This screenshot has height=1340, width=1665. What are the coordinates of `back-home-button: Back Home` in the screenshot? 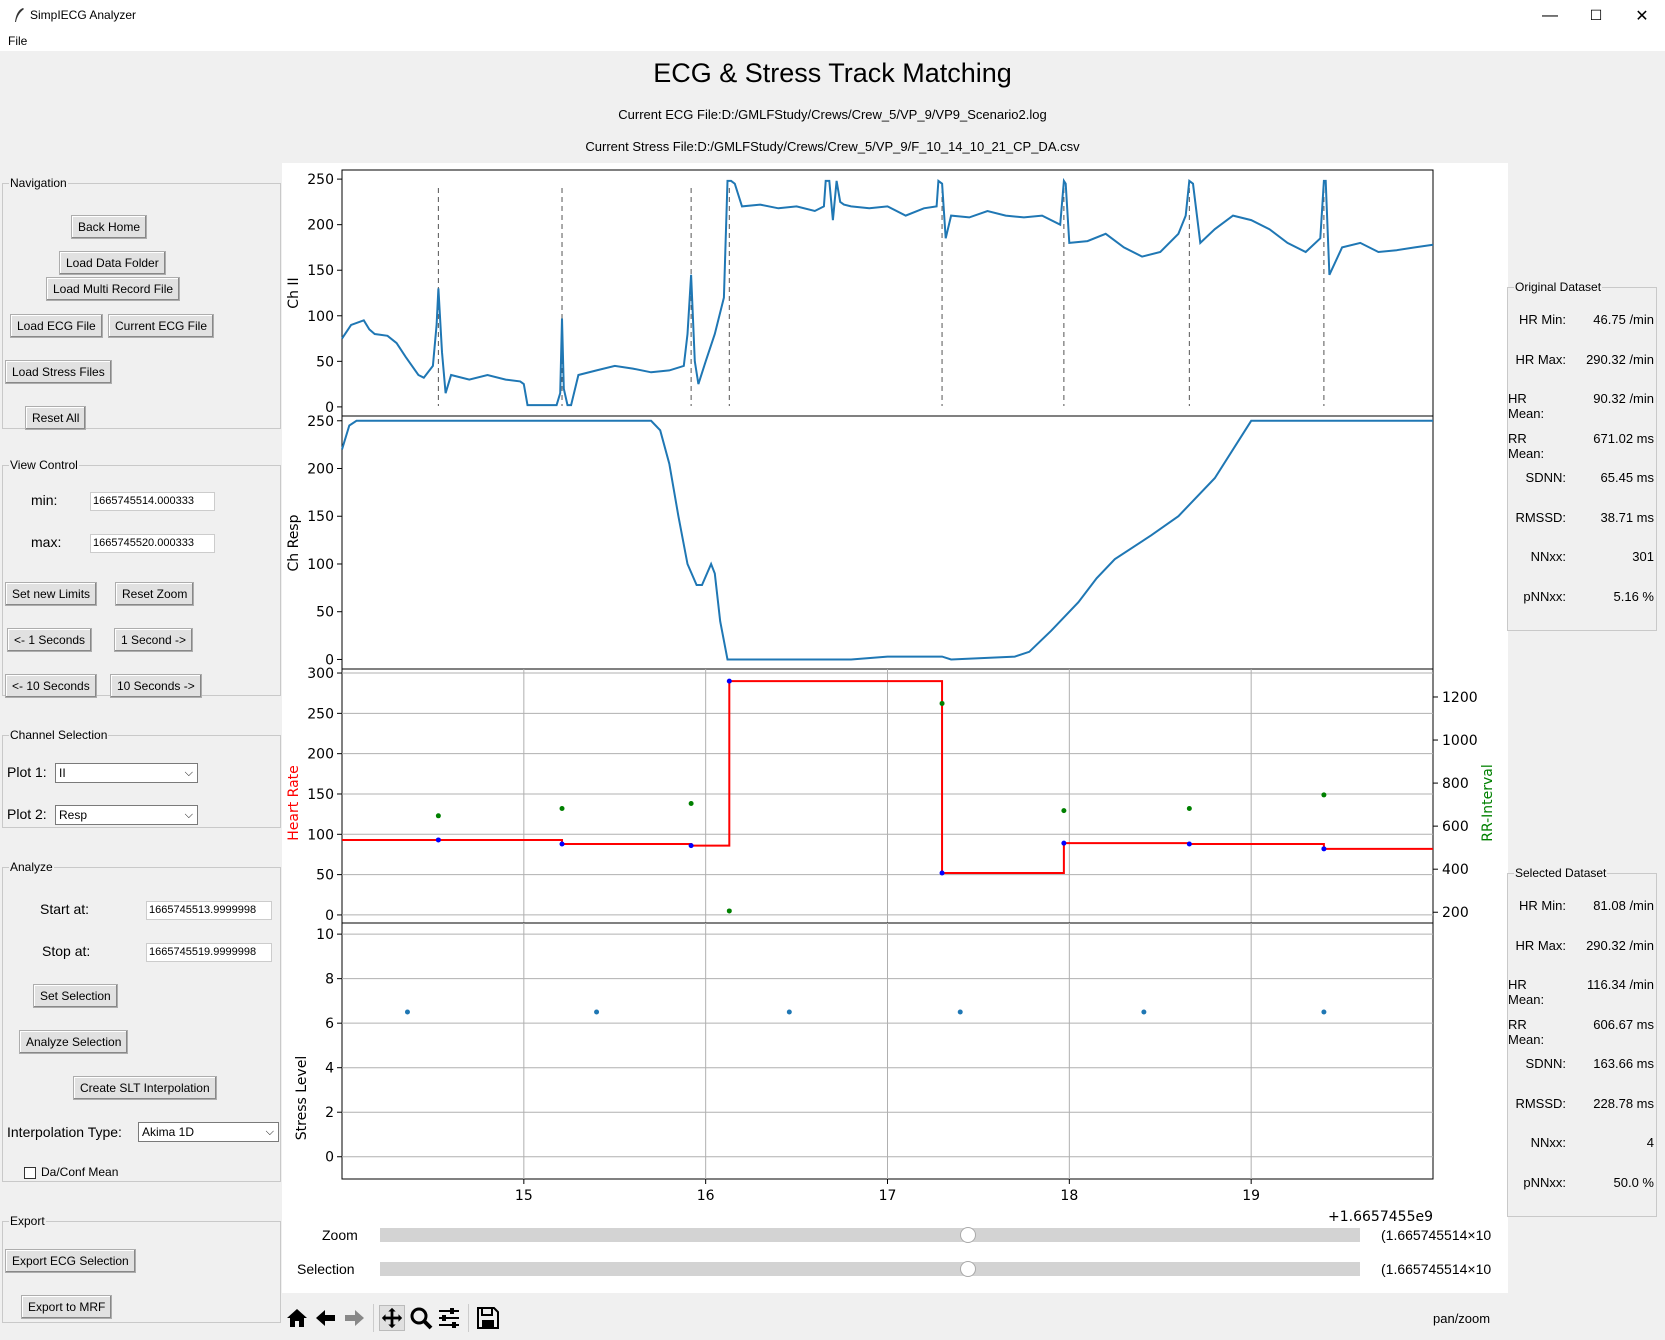 It's located at (109, 227).